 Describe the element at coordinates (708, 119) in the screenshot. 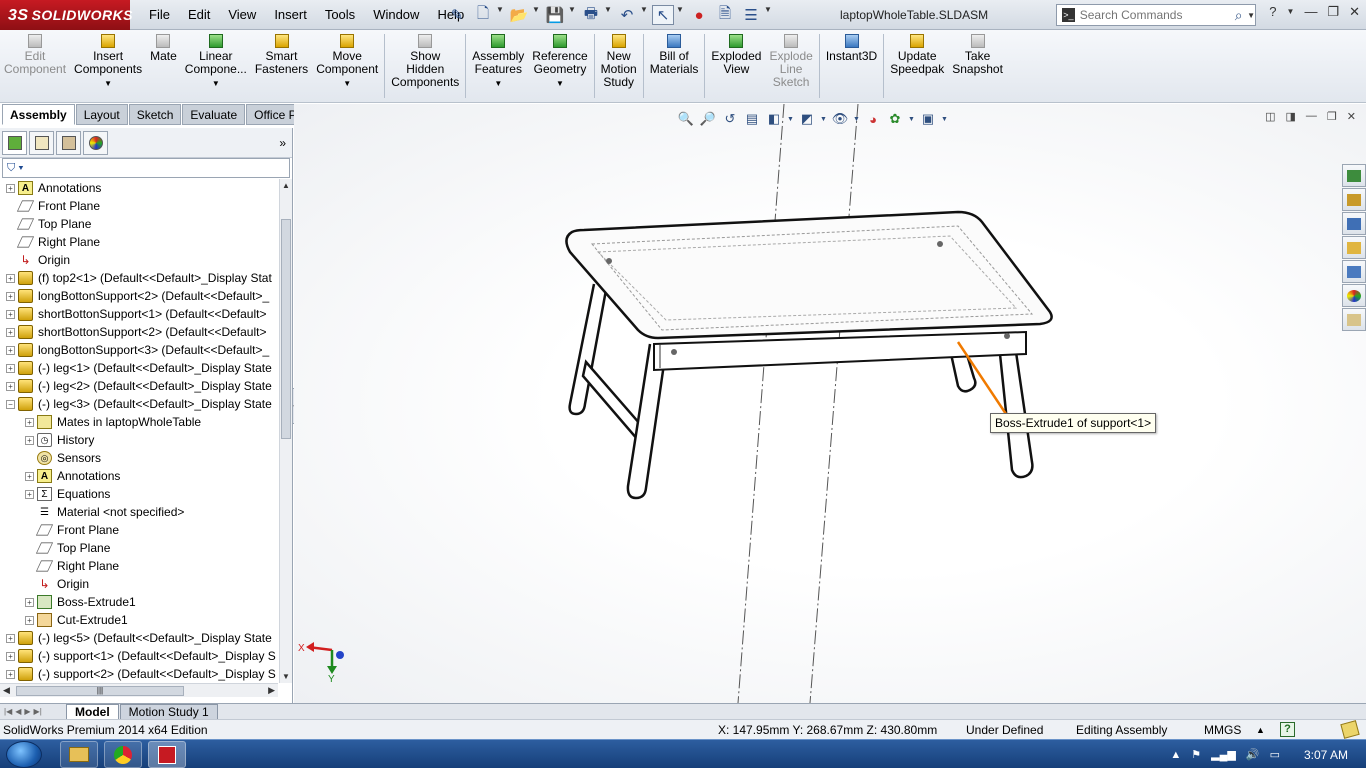

I see `zoom-to-area-icon: 🔎` at that location.